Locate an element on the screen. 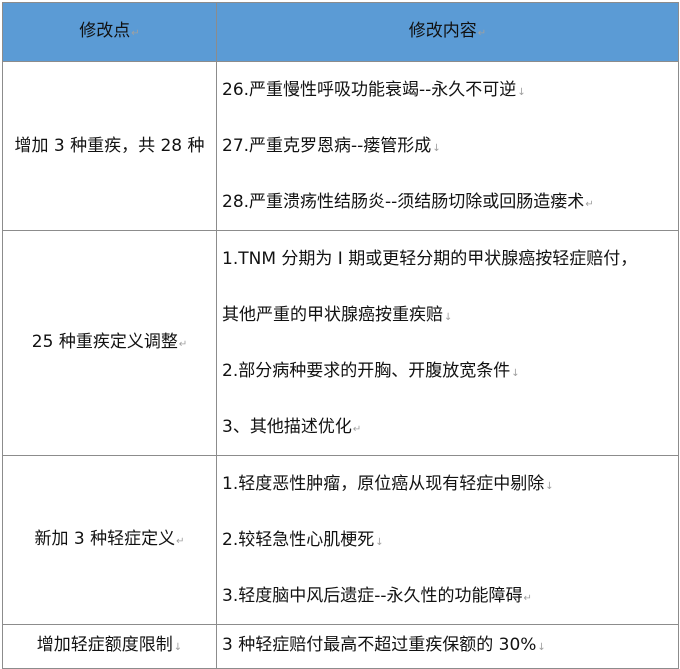 This screenshot has width=680, height=669. content-line: 28.严重溃疡性结肠炎--须结肠切除或回肠造瘘术↵ is located at coordinates (450, 202).